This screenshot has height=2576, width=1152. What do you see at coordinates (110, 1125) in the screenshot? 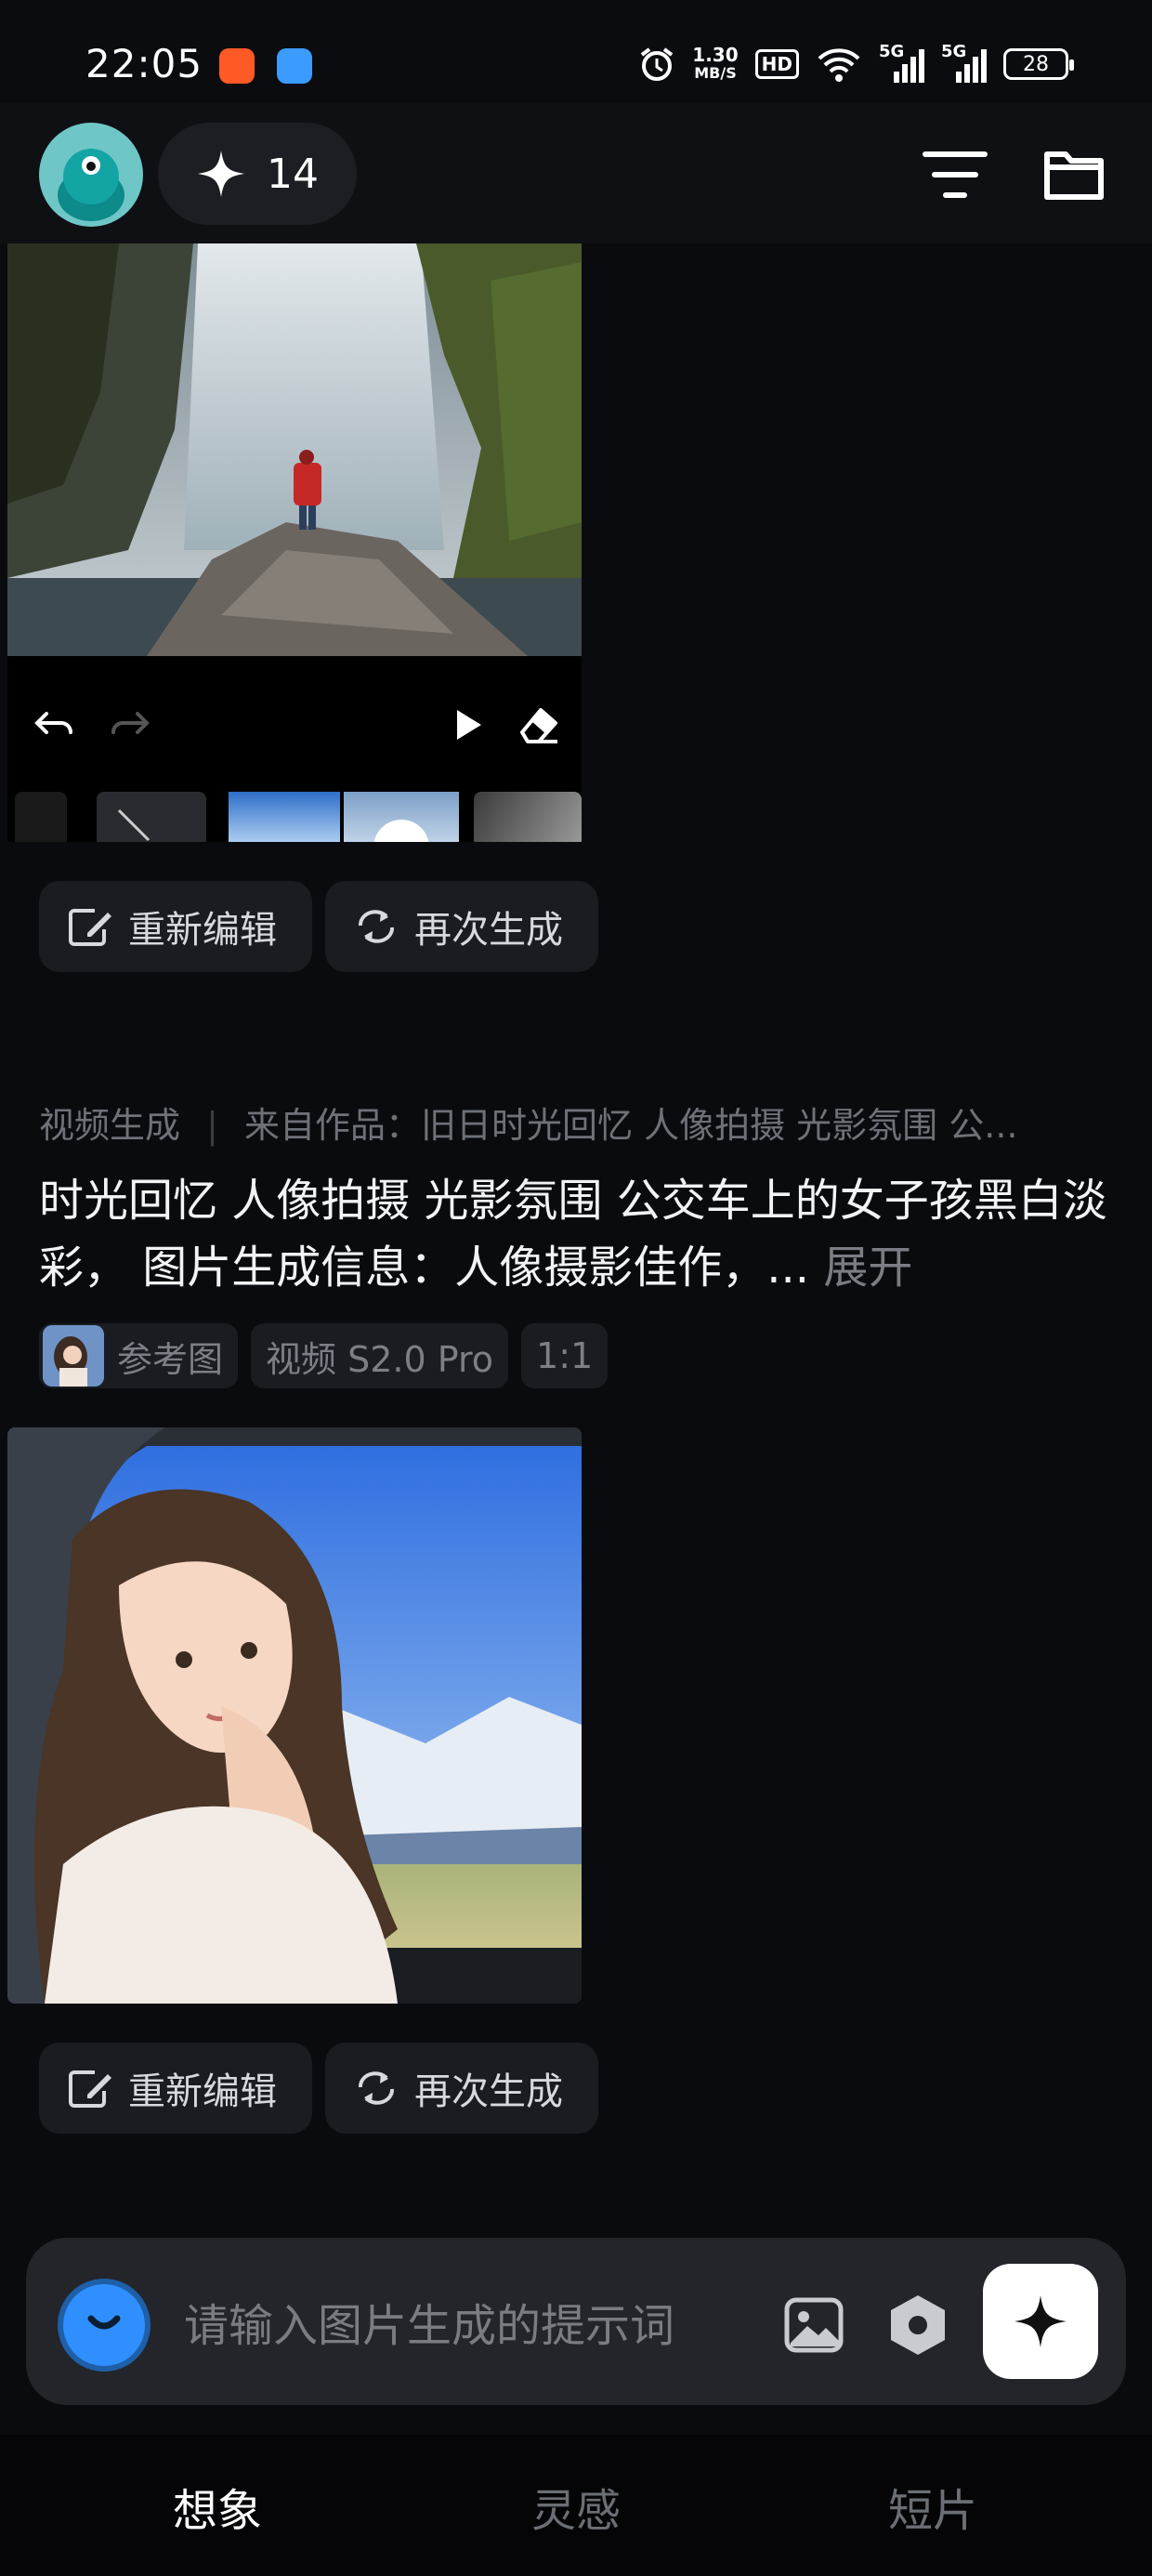
I see `generation-type: 视频生成` at bounding box center [110, 1125].